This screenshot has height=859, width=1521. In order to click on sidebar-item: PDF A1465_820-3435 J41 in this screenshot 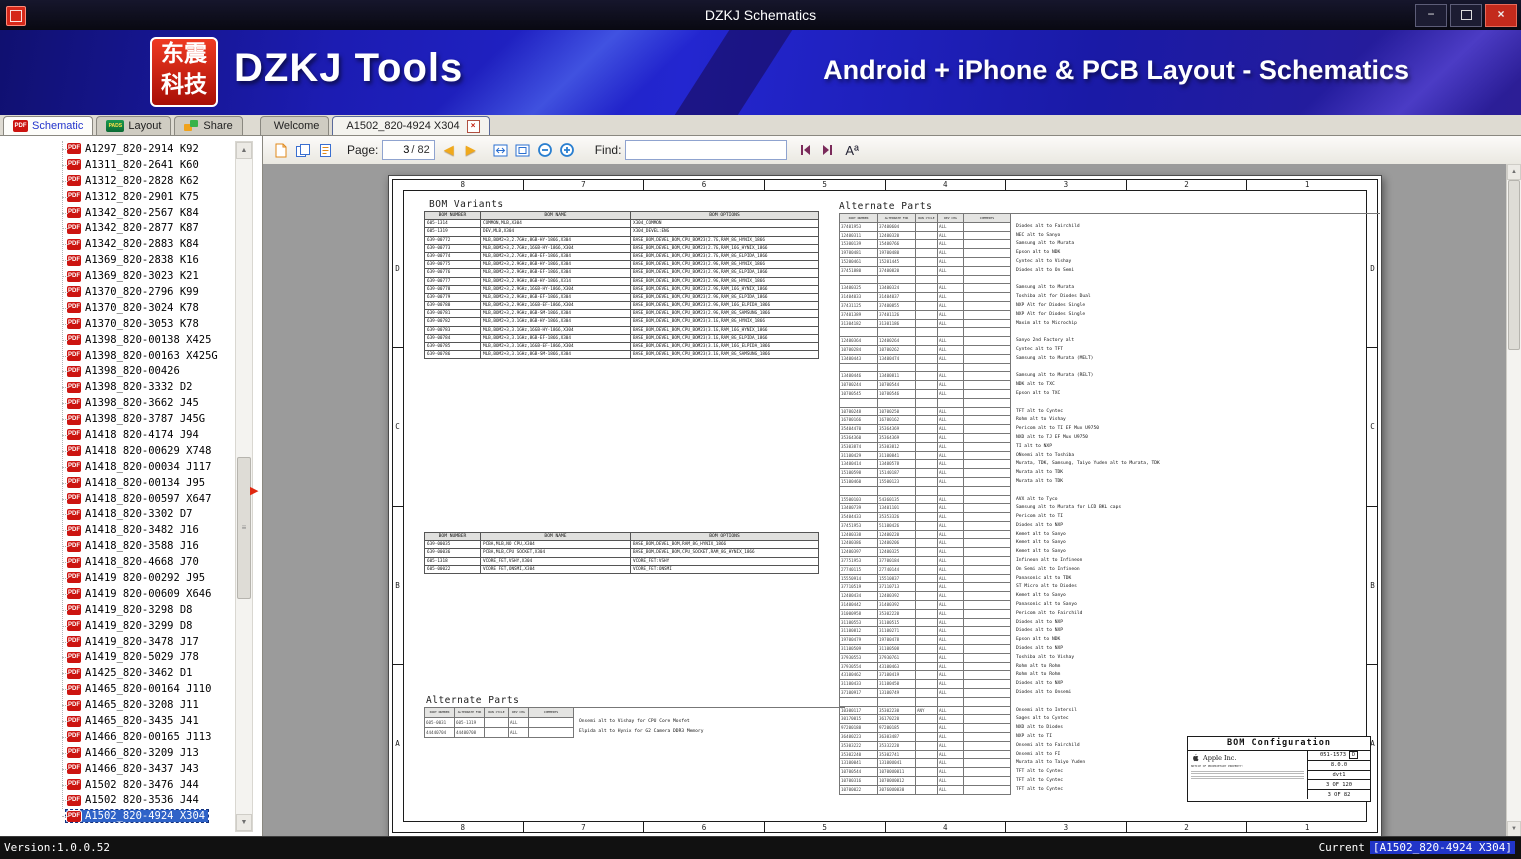, I will do `click(117, 721)`.